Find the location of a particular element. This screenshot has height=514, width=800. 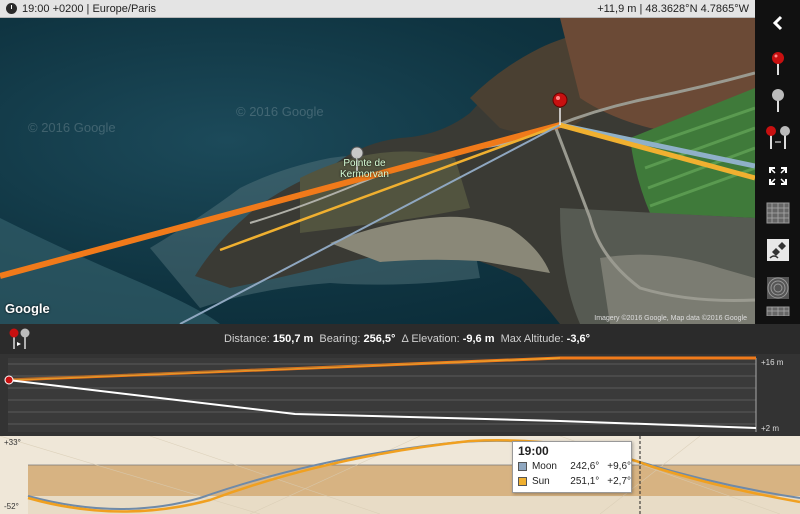

sunmoon-top-label: +33° is located at coordinates (12, 442).